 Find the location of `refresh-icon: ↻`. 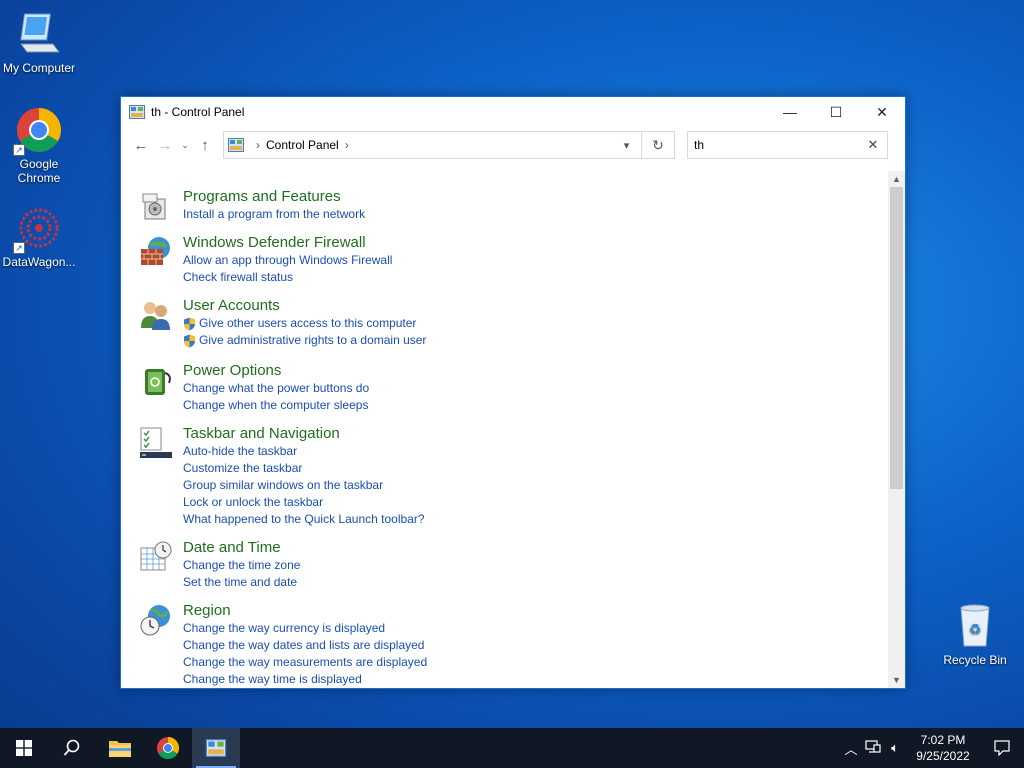

refresh-icon: ↻ is located at coordinates (658, 144).